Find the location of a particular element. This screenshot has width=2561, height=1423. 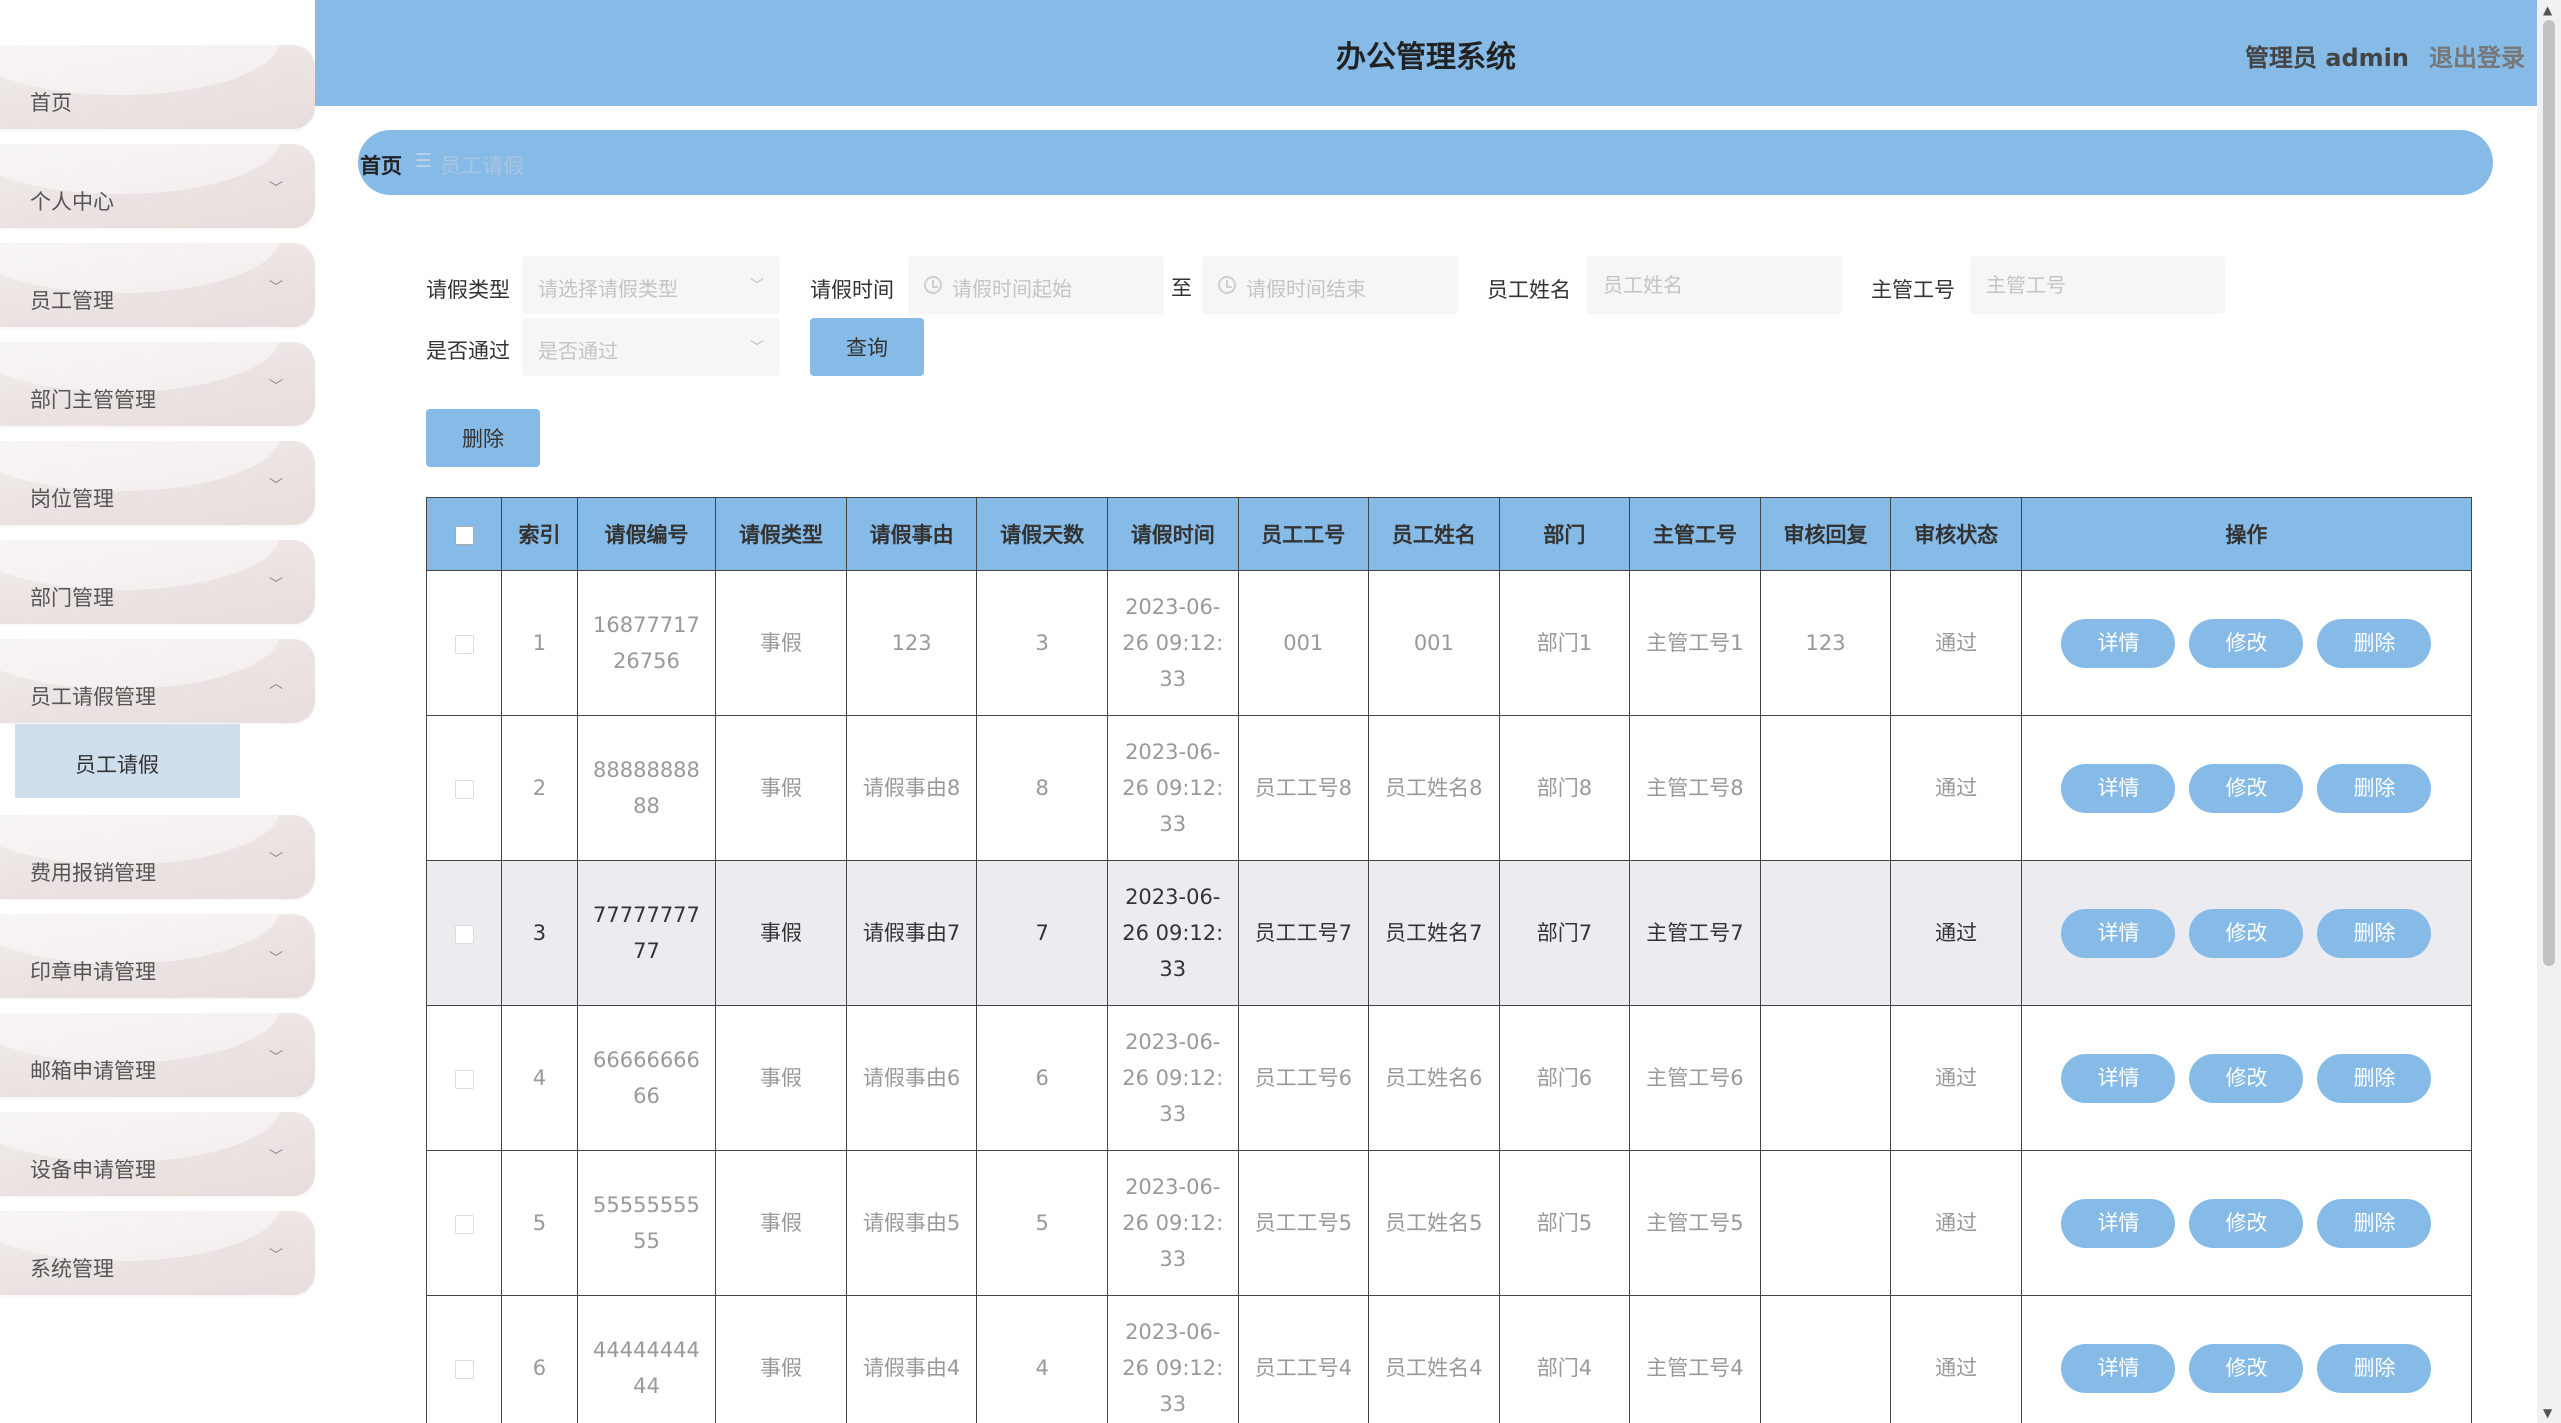

cell-no: 7777777777 is located at coordinates (646, 933).